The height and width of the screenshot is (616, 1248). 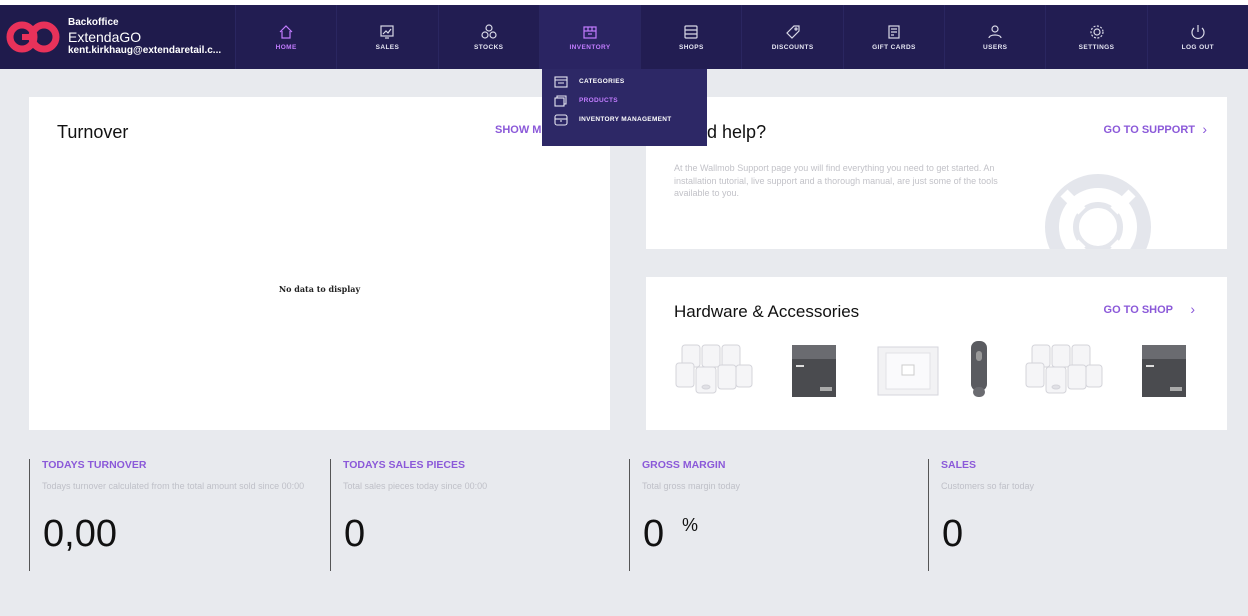 I want to click on package-icon, so click(x=590, y=32).